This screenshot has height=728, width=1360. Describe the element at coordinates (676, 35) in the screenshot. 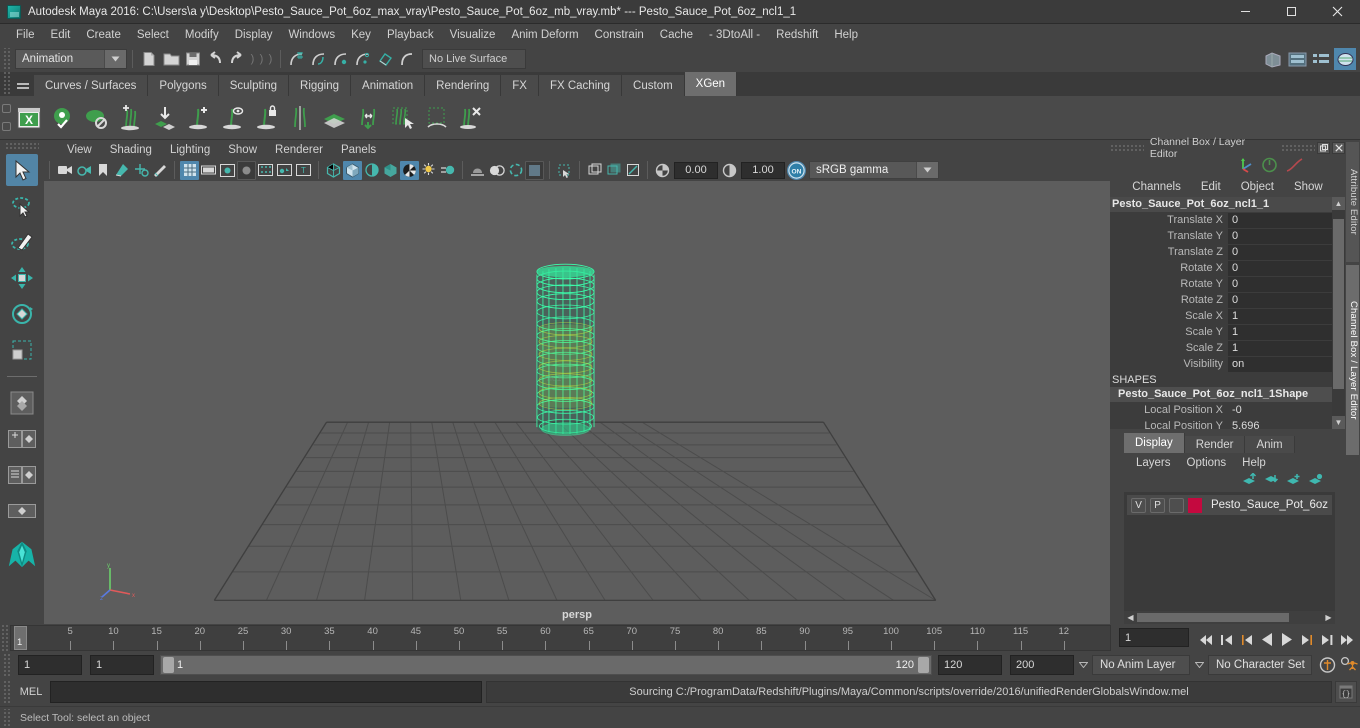

I see `menu-item-cache: Cache` at that location.